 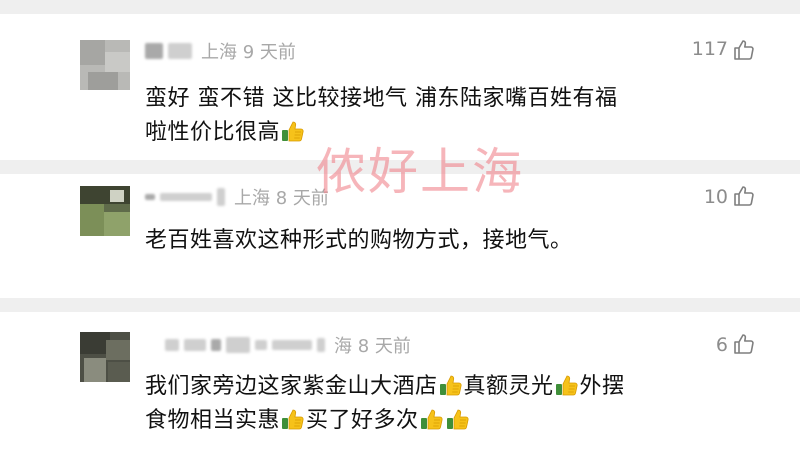 What do you see at coordinates (213, 132) in the screenshot?
I see `comment-fragment: 啦性价比很高` at bounding box center [213, 132].